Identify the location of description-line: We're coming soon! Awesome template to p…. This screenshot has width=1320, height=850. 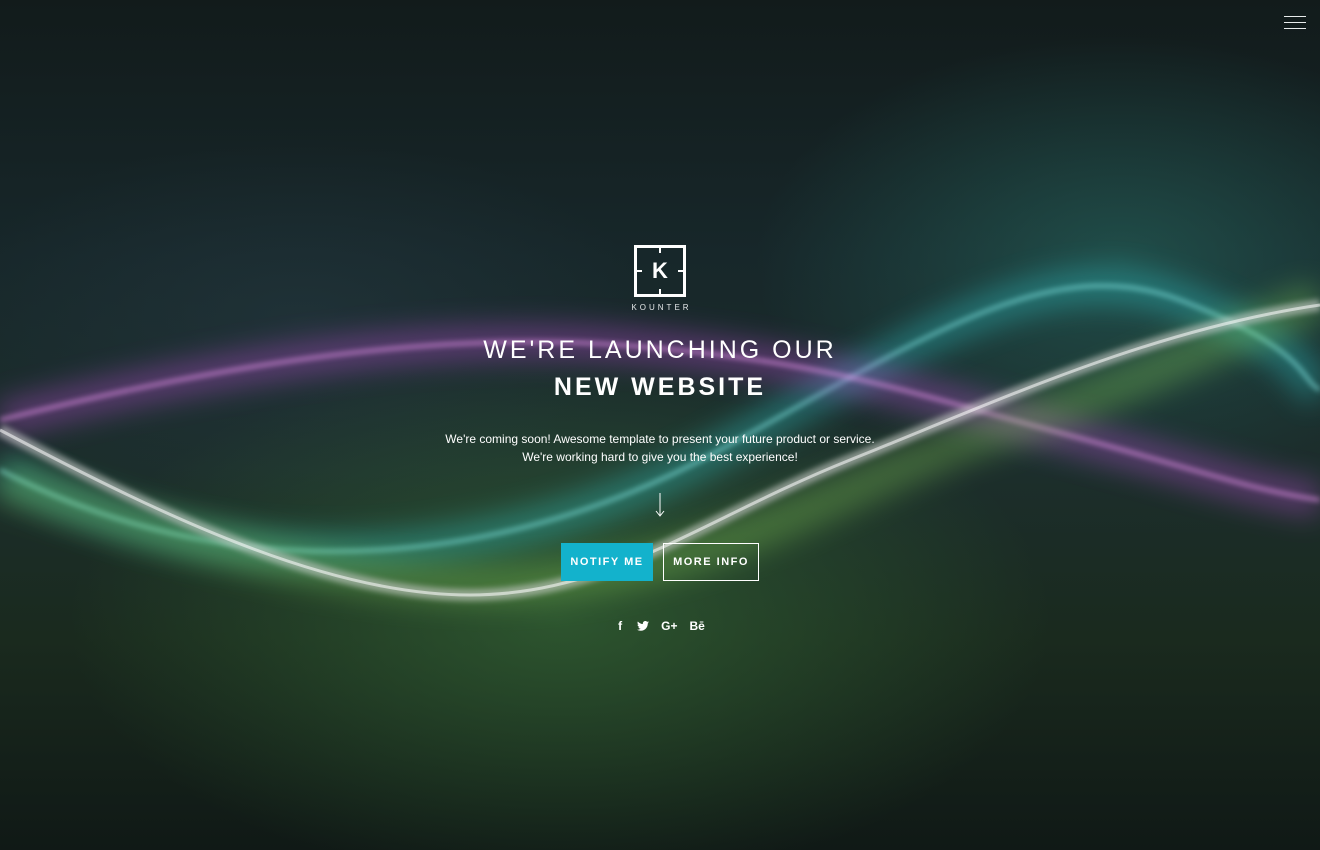
(660, 439).